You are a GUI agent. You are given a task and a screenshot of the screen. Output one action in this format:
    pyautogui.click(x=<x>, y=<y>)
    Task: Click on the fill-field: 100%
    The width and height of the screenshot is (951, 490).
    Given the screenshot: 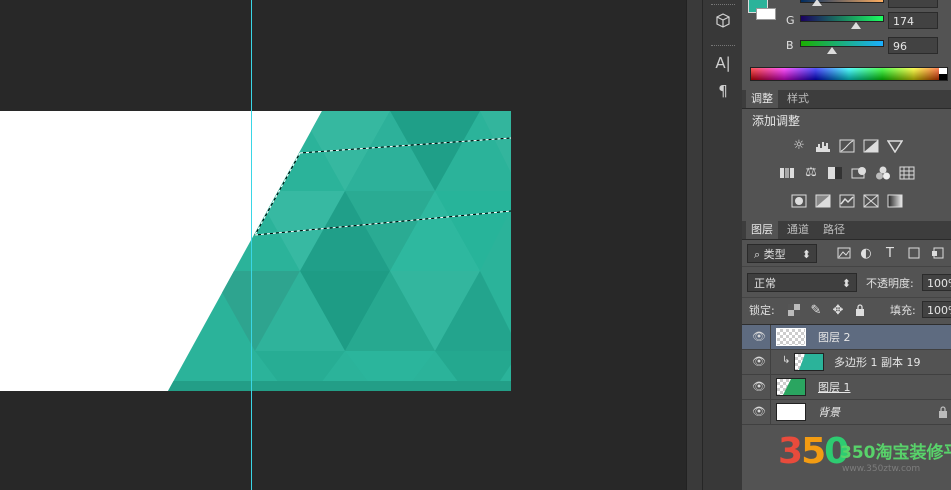 What is the action you would take?
    pyautogui.click(x=936, y=309)
    